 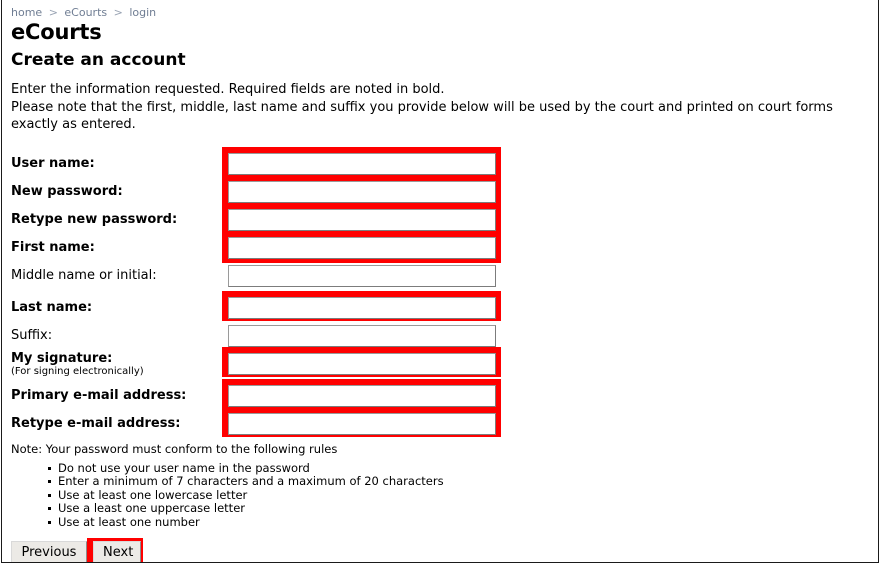 I want to click on form-row-retype-email: Retype e-mail address:, so click(x=440, y=424).